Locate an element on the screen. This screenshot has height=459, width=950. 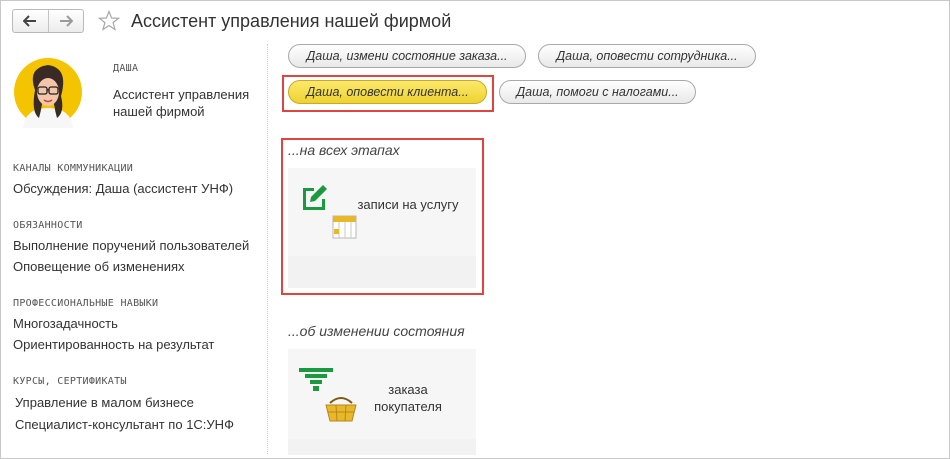
card-label: заказа покупателя is located at coordinates (408, 398).